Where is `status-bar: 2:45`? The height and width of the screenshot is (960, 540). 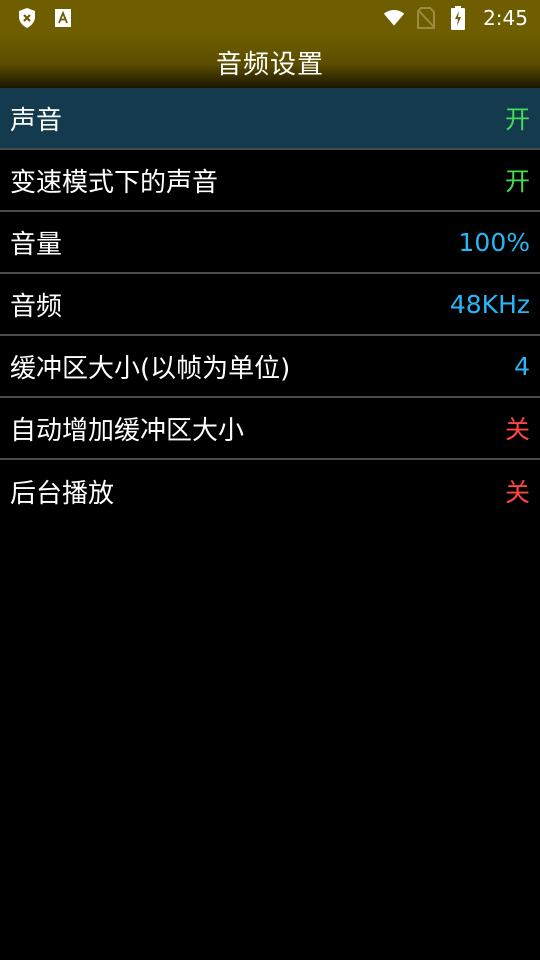 status-bar: 2:45 is located at coordinates (270, 18).